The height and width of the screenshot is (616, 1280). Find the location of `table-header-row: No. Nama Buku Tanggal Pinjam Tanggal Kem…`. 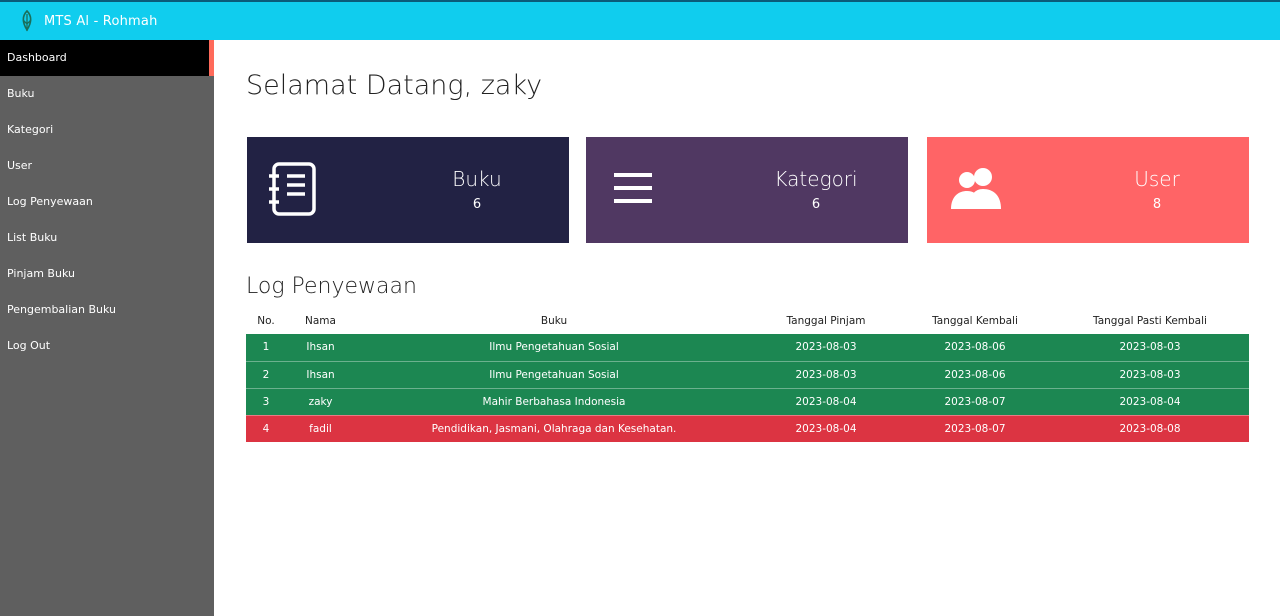

table-header-row: No. Nama Buku Tanggal Pinjam Tanggal Kem… is located at coordinates (747, 321).